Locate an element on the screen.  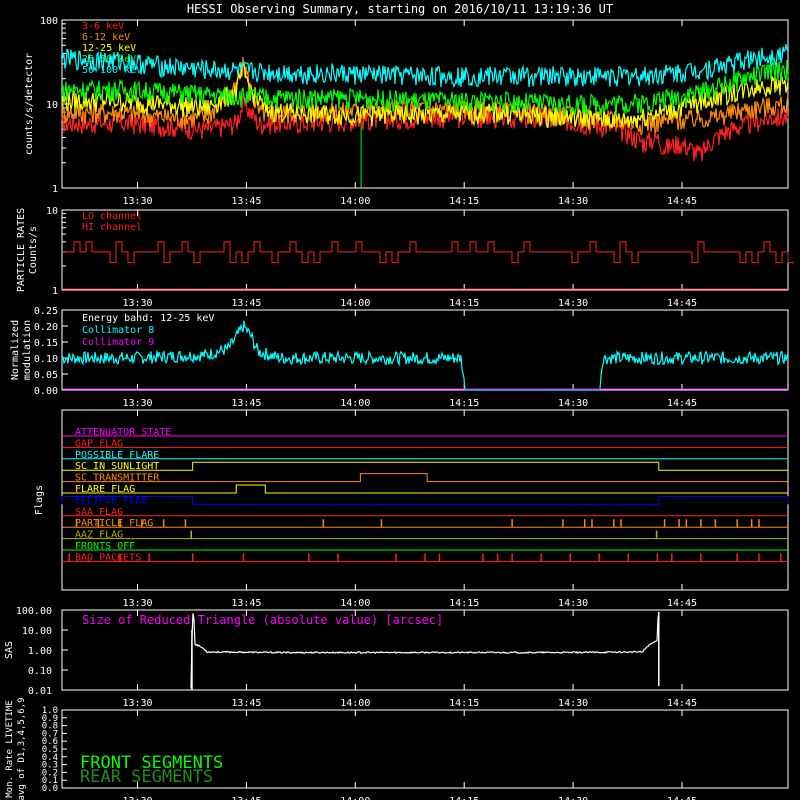
collimator-8-line is located at coordinates (425, 355).